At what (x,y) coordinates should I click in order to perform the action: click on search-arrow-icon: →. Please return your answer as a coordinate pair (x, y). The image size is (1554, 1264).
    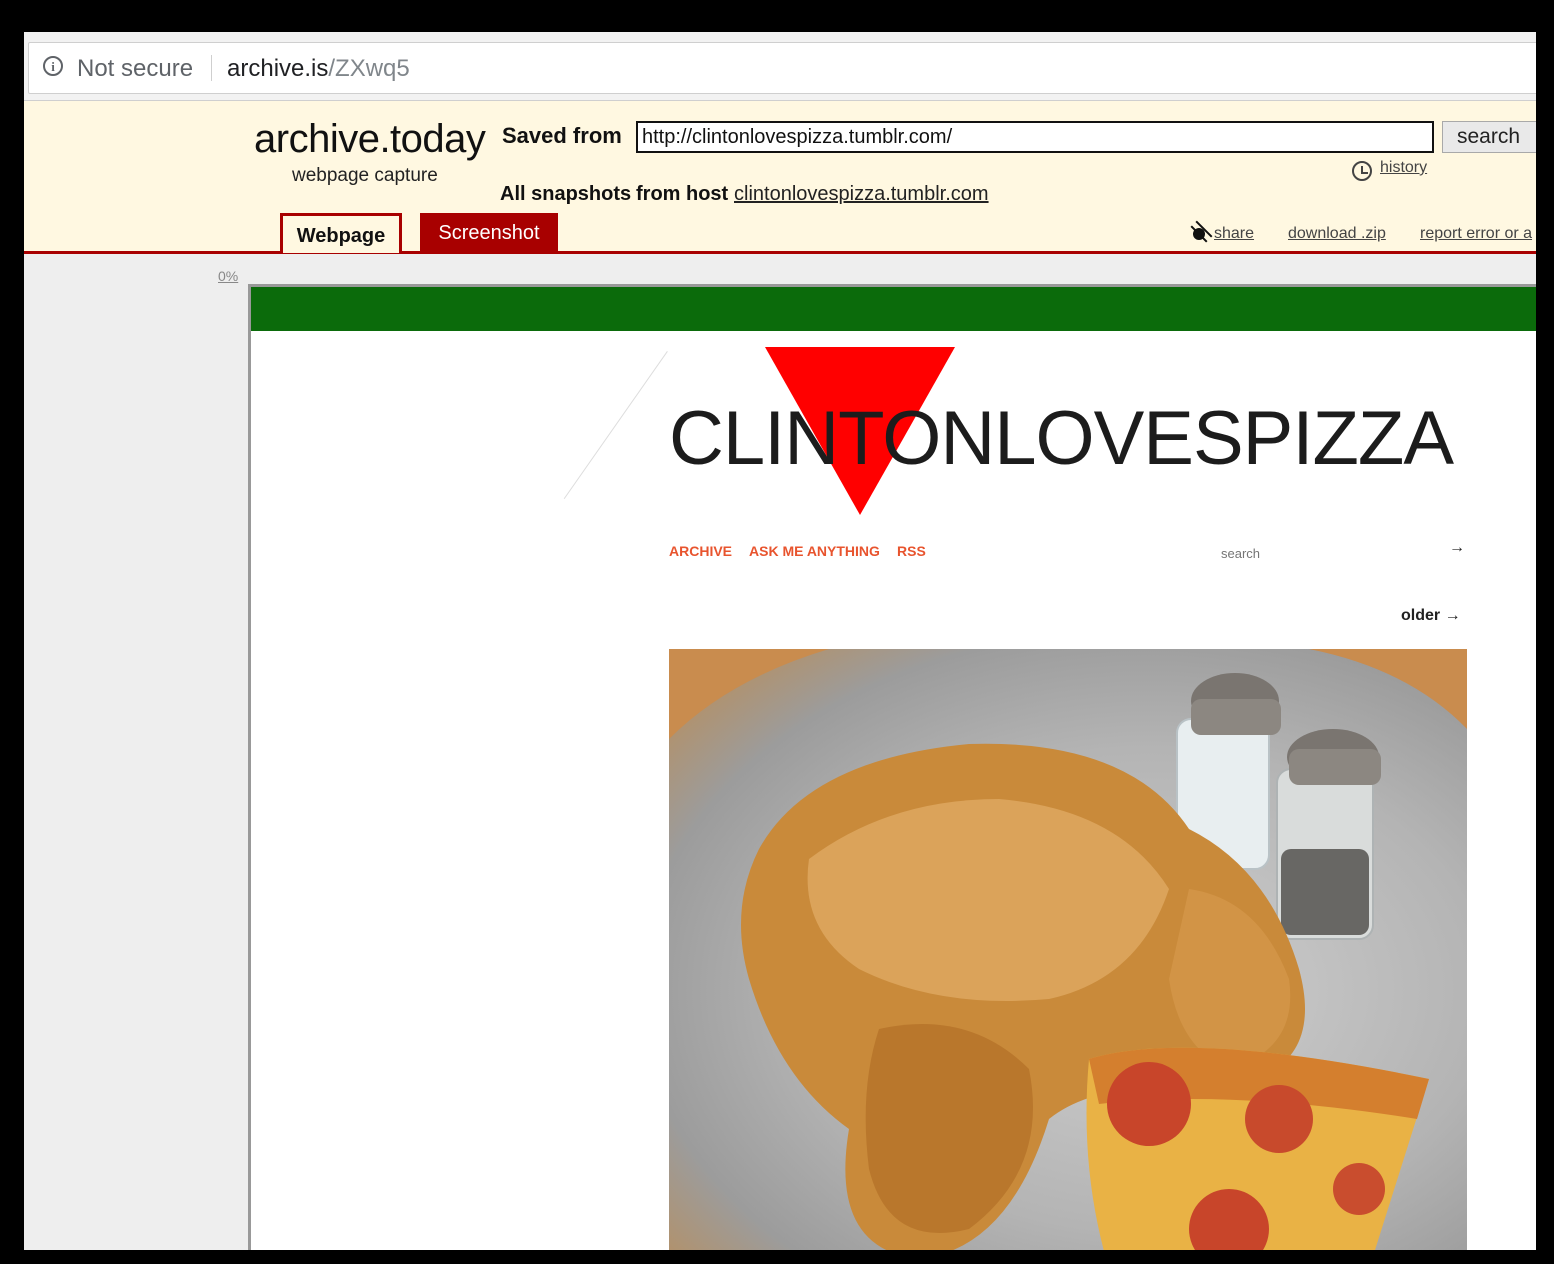
    Looking at the image, I should click on (1457, 548).